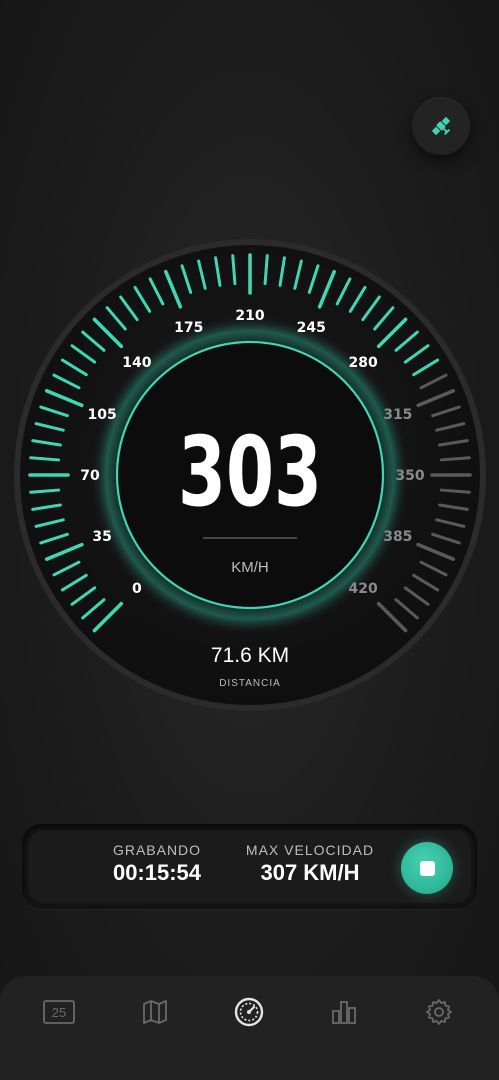 Image resolution: width=499 pixels, height=1080 pixels. I want to click on gauge-scale-label: 280, so click(363, 363).